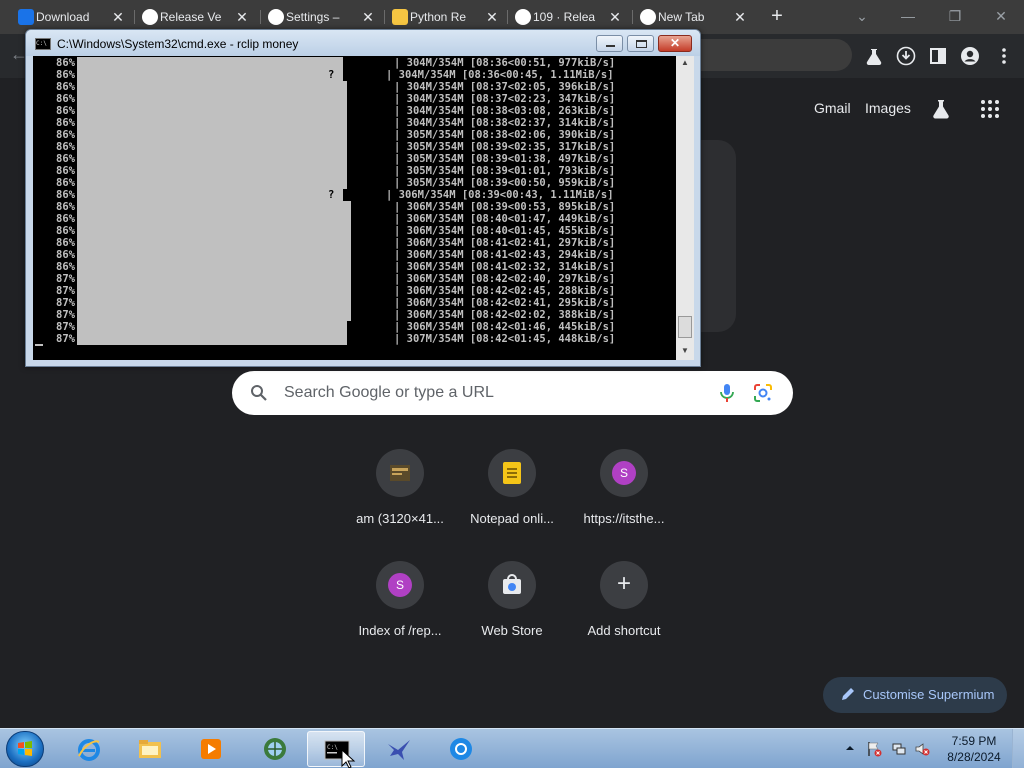 The image size is (1024, 768). Describe the element at coordinates (500, 195) in the screenshot. I see `transfer-stats: | 306M/354M [08:39<00:43, 1.11MiB/s]` at that location.